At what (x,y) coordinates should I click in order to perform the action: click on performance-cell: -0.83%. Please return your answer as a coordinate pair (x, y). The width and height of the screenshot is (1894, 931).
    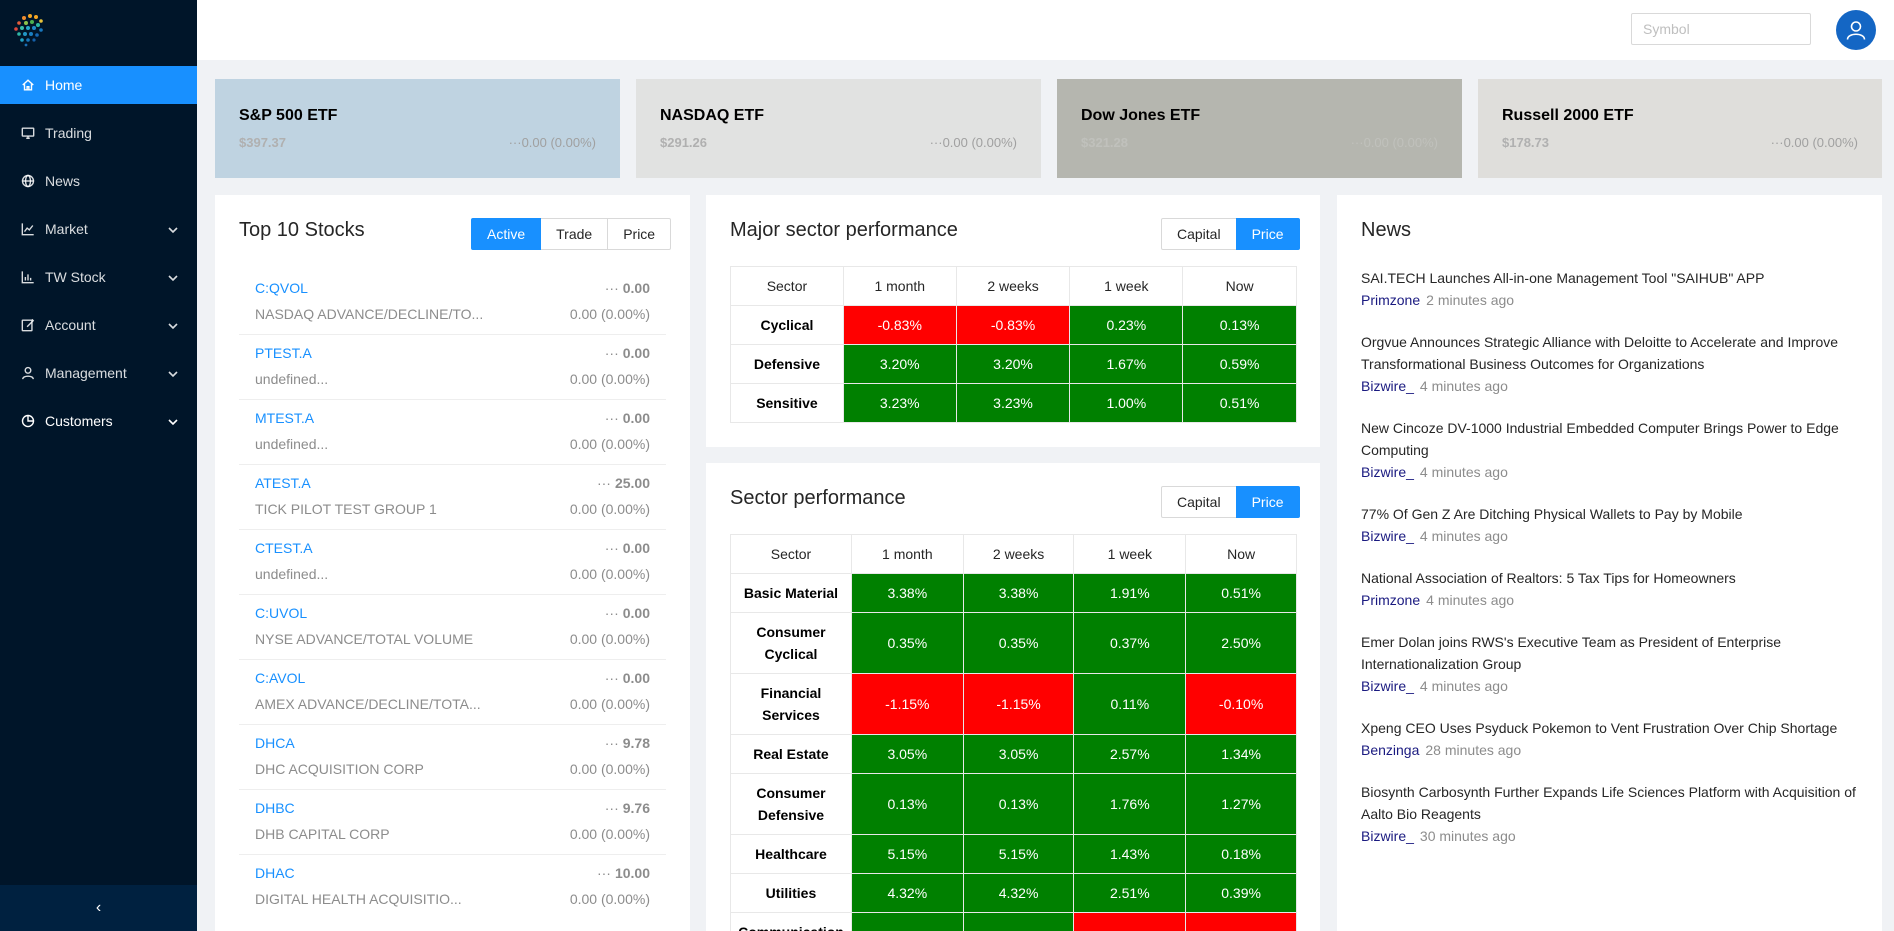
    Looking at the image, I should click on (1013, 325).